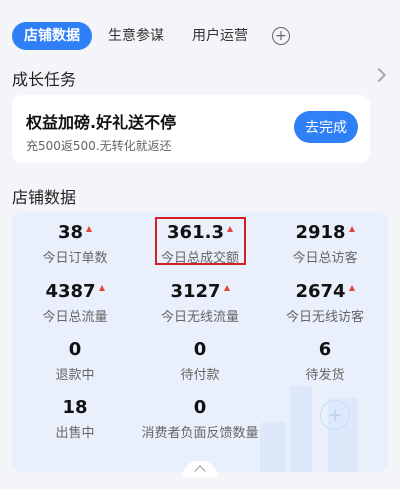  I want to click on stat-label: 今日无线访客, so click(324, 317).